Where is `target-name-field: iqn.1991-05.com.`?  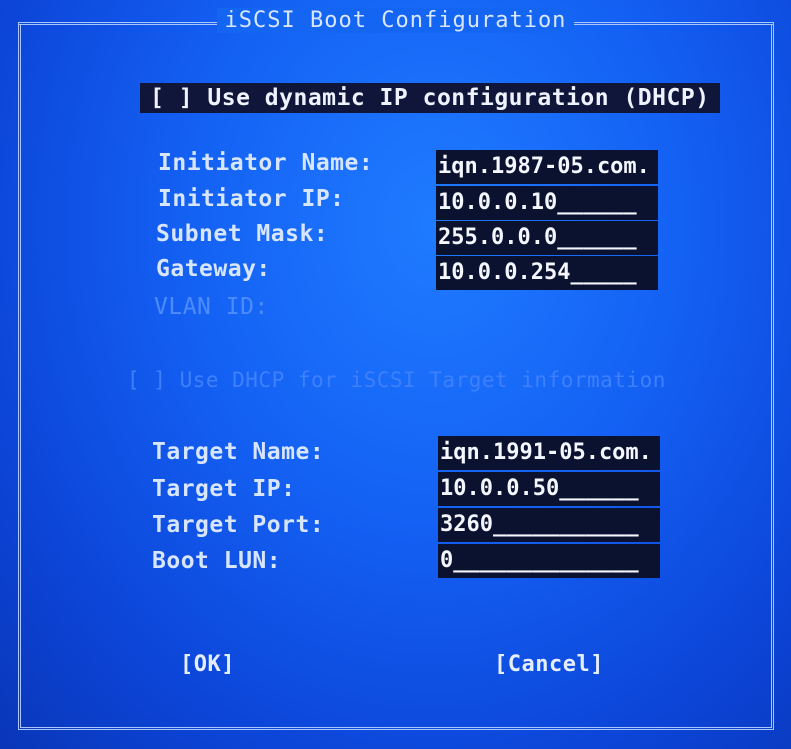
target-name-field: iqn.1991-05.com. is located at coordinates (549, 453).